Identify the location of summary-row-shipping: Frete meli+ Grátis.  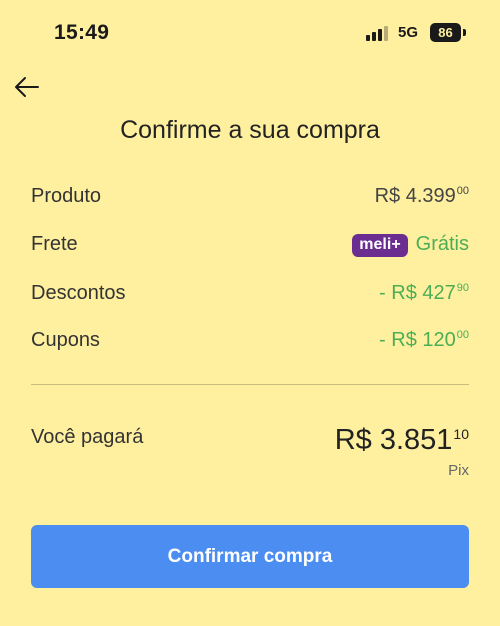
(250, 246).